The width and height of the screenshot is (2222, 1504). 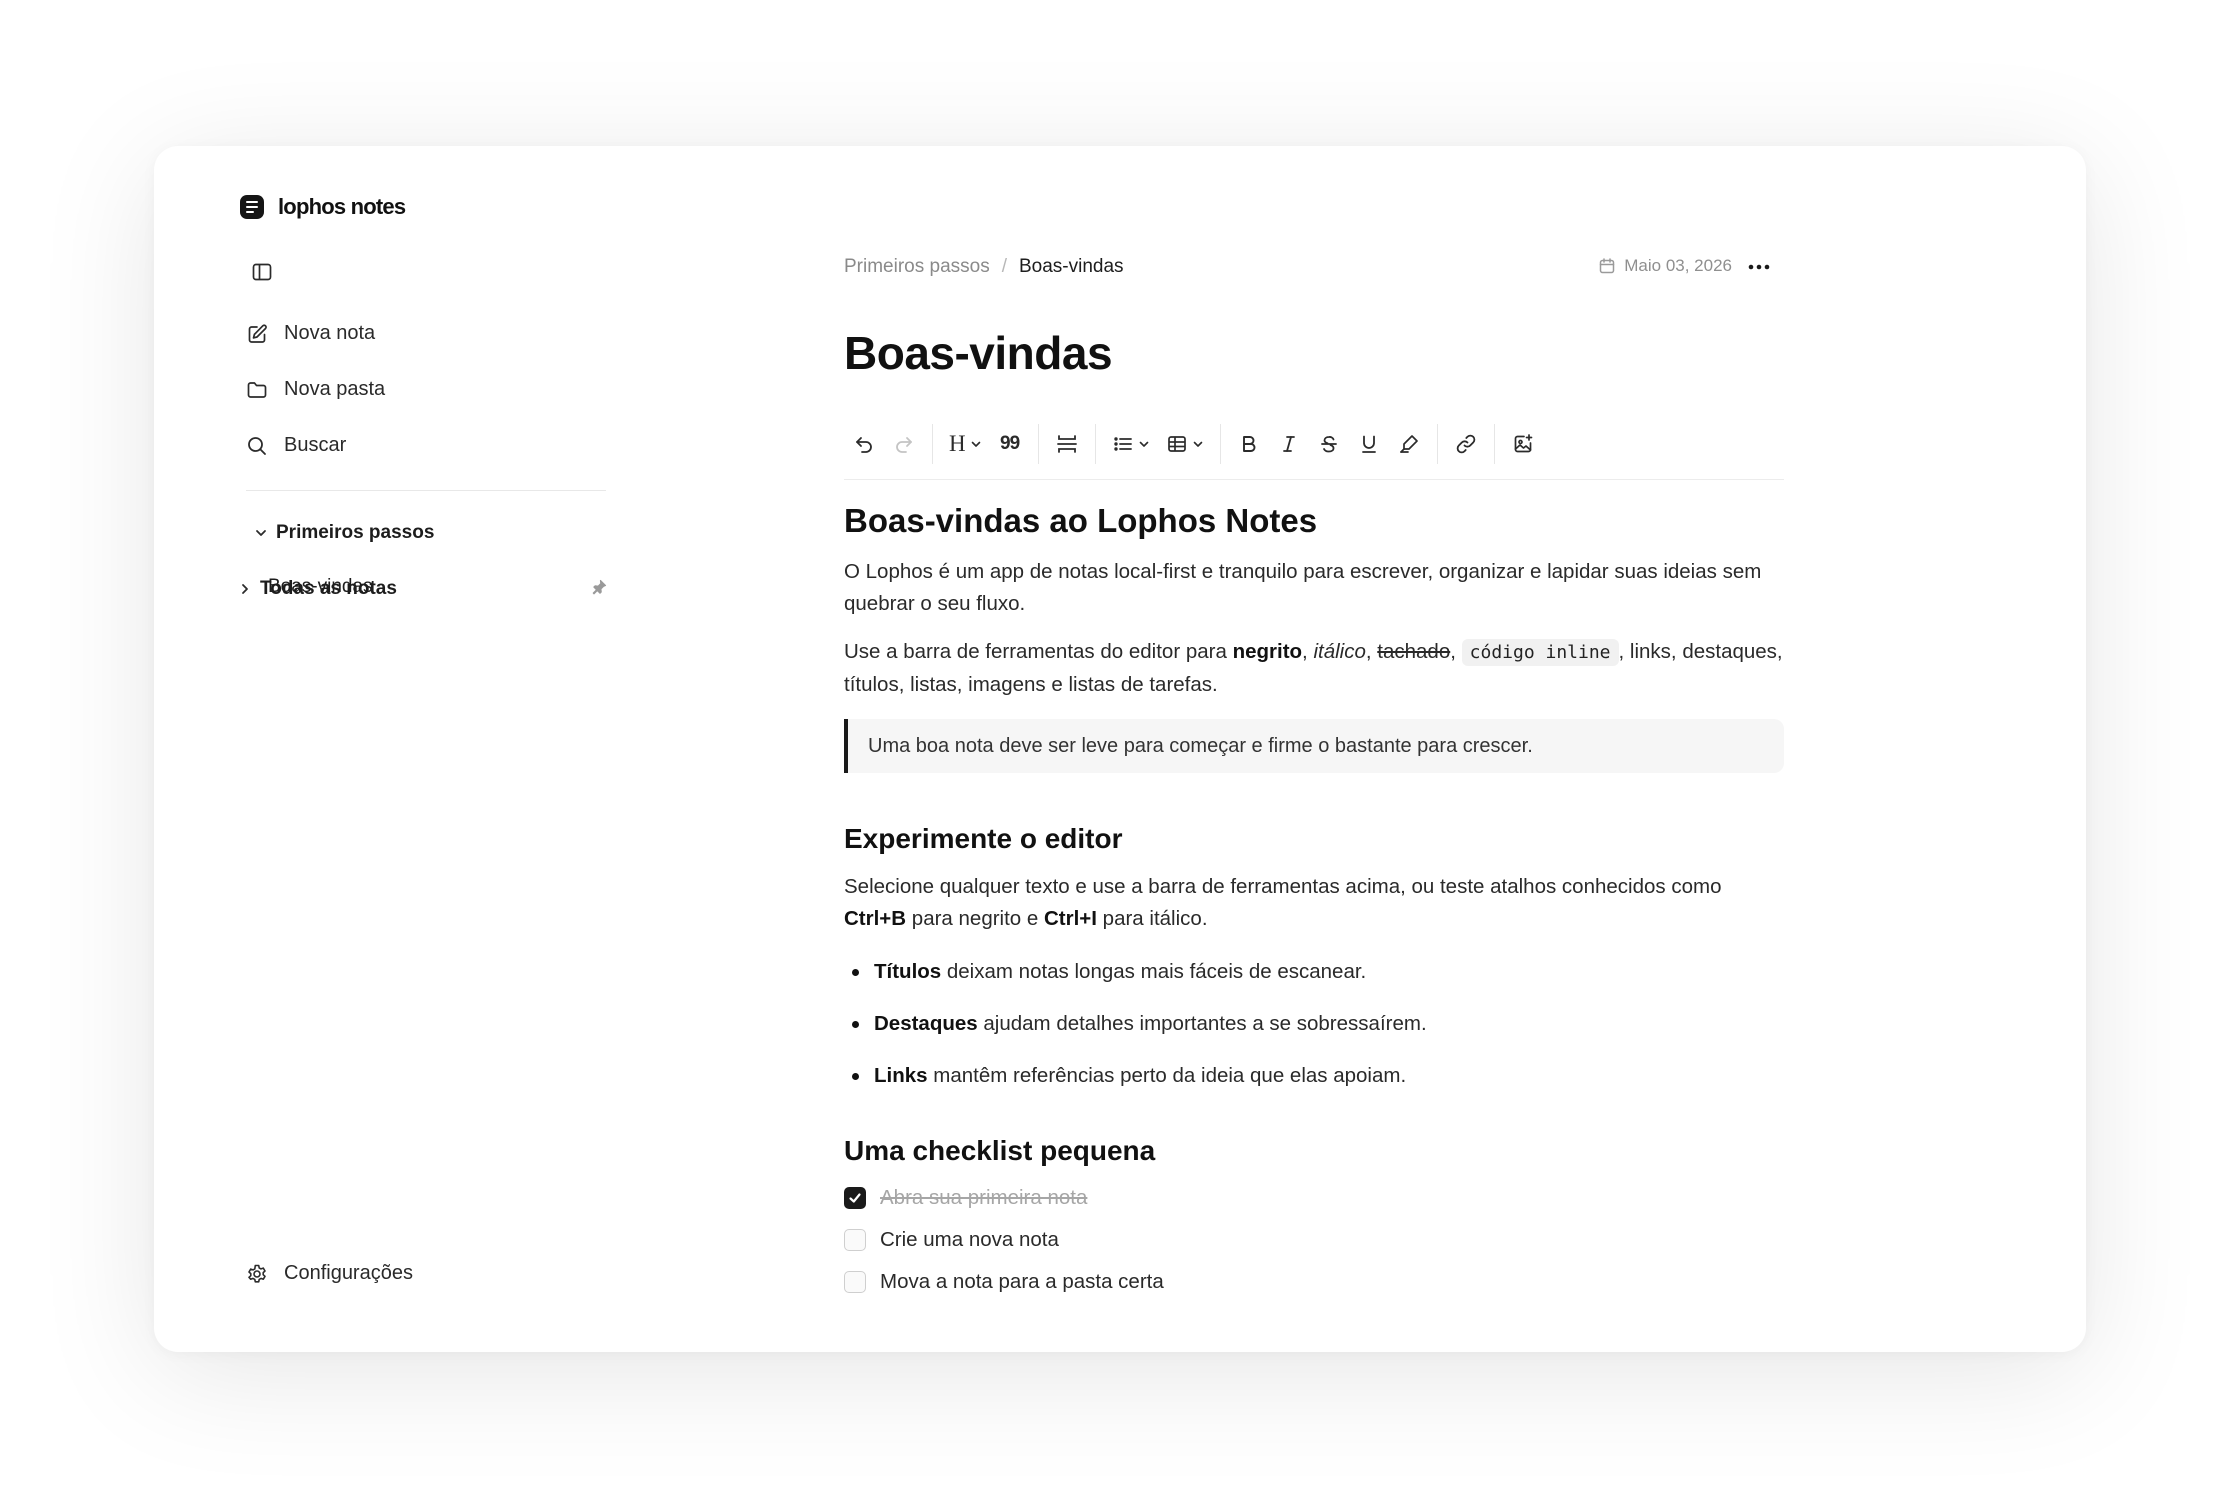 What do you see at coordinates (1071, 266) in the screenshot?
I see `breadcrumb-current: Boas-vindas` at bounding box center [1071, 266].